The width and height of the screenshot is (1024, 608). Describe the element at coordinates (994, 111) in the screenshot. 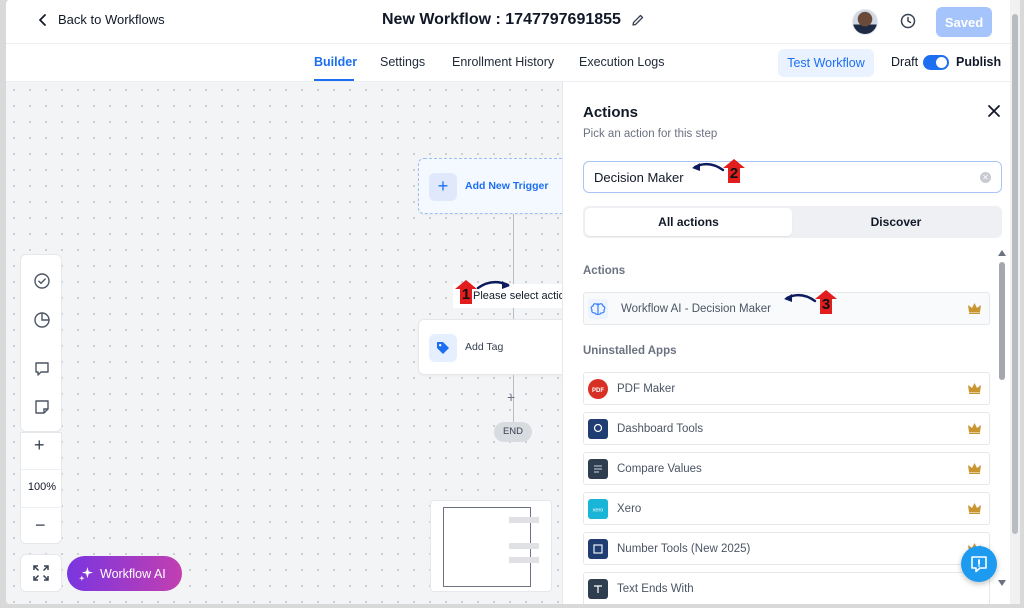

I see `close-icon` at that location.